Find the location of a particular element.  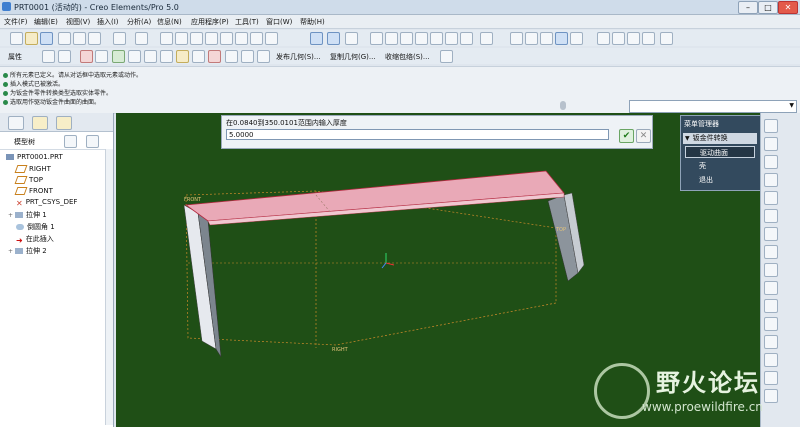

tree-item: TOP is located at coordinates (28, 180).